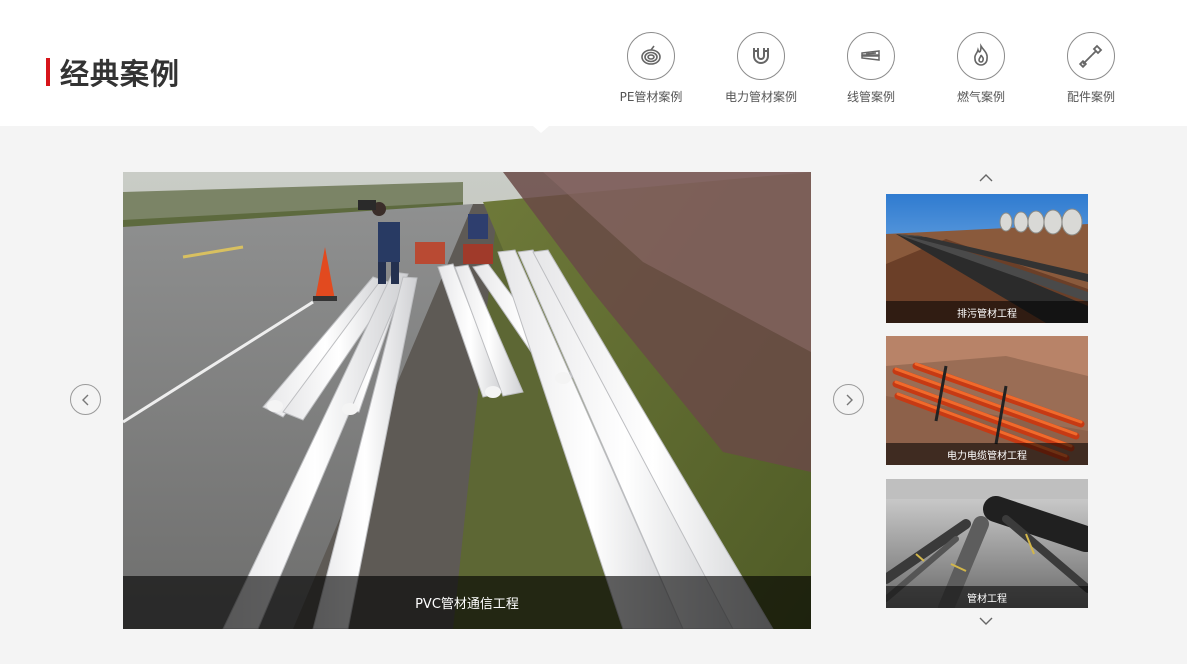 This screenshot has height=664, width=1187. What do you see at coordinates (651, 56) in the screenshot?
I see `coiled-pipe-icon` at bounding box center [651, 56].